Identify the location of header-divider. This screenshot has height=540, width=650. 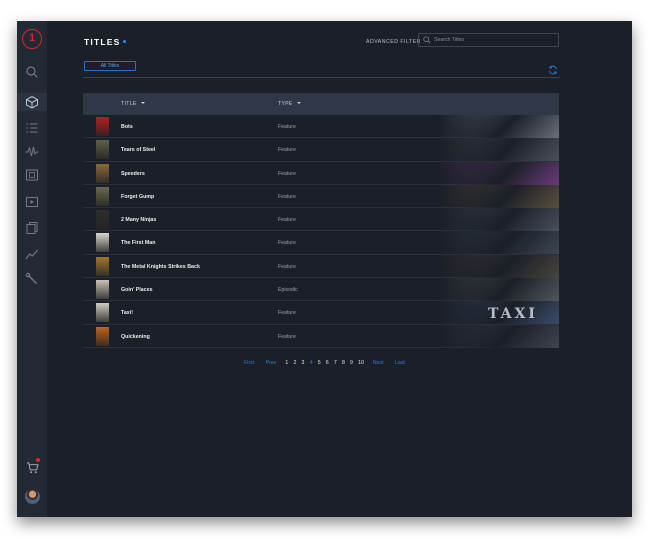
(321, 77).